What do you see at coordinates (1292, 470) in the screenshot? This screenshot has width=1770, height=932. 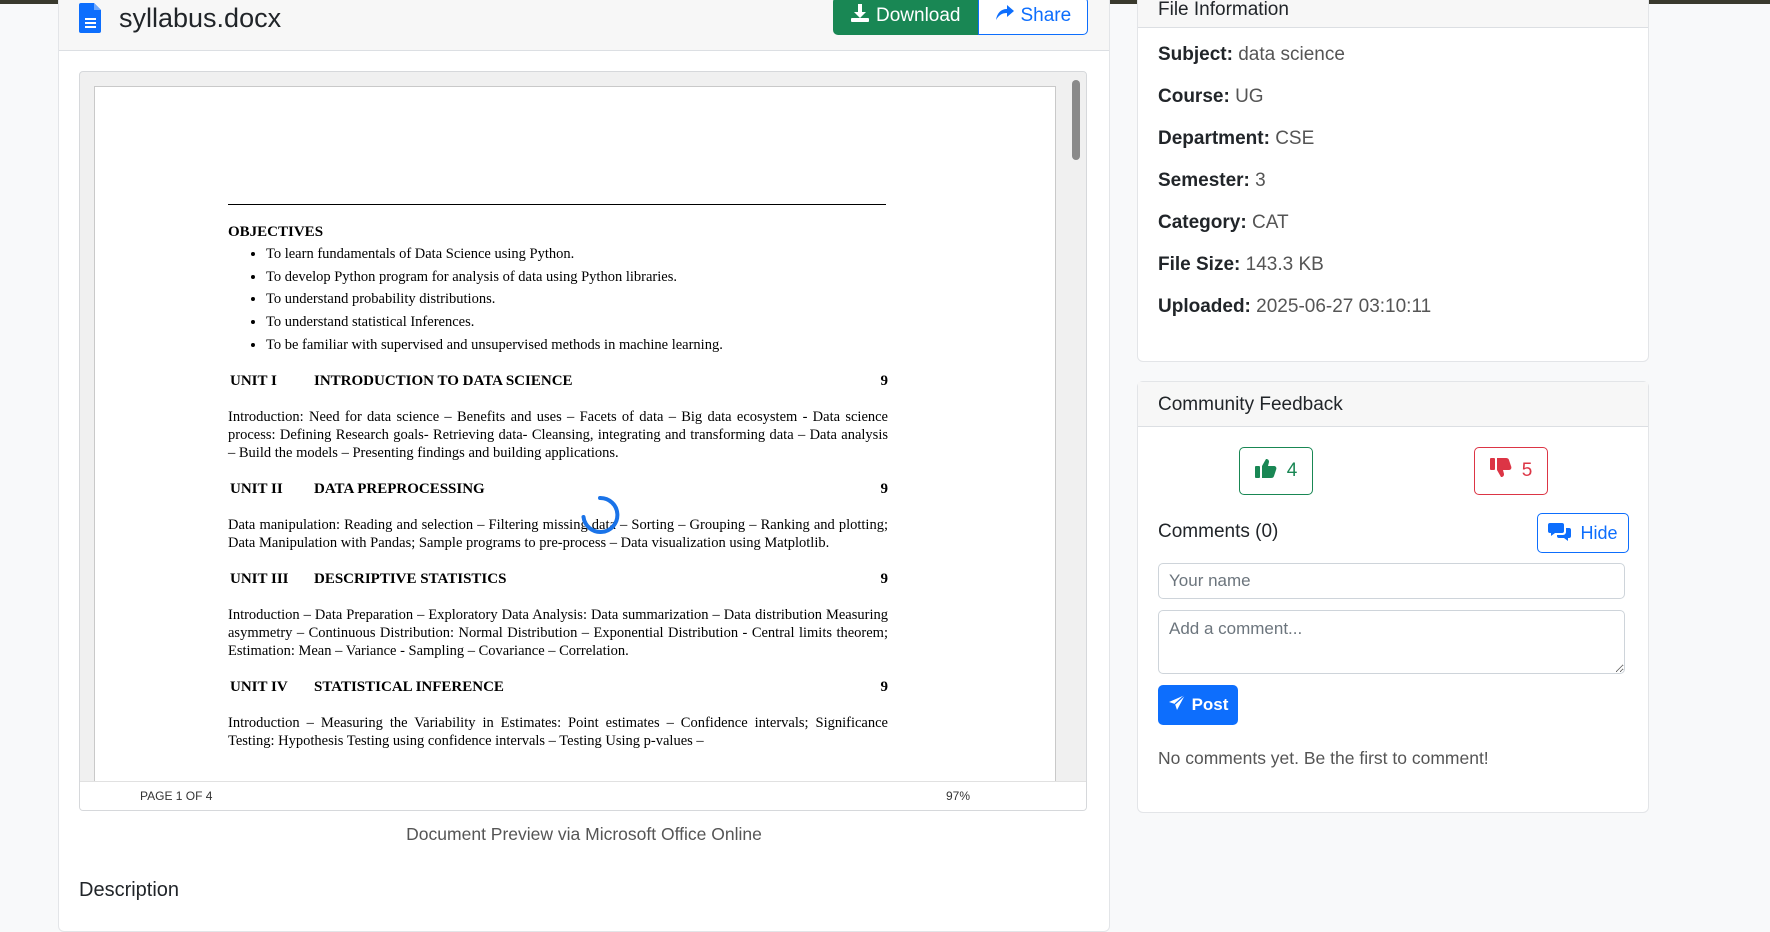 I see `like-count: 4` at bounding box center [1292, 470].